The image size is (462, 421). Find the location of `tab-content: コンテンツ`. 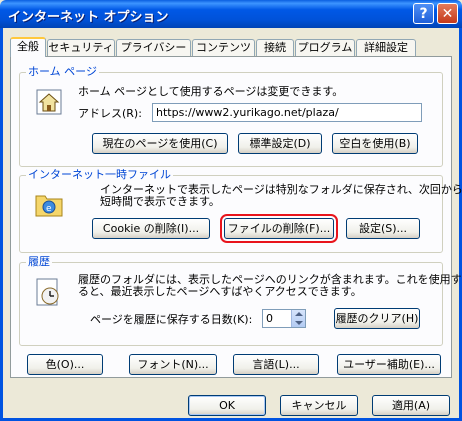

tab-content: コンテンツ is located at coordinates (223, 47).